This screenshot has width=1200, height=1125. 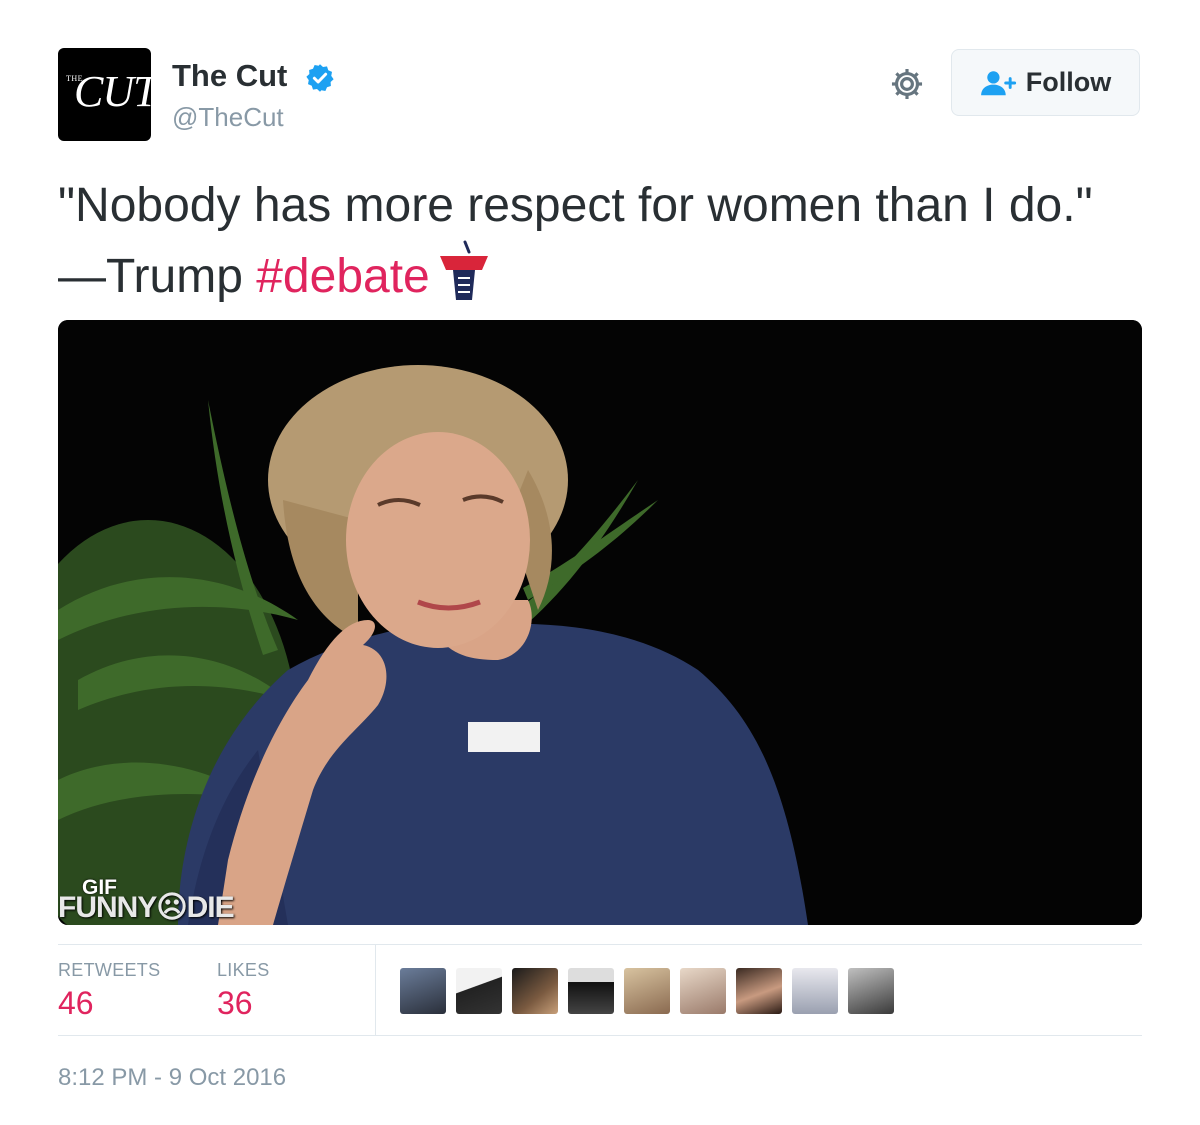 What do you see at coordinates (1068, 82) in the screenshot?
I see `follow-button-label: Follow` at bounding box center [1068, 82].